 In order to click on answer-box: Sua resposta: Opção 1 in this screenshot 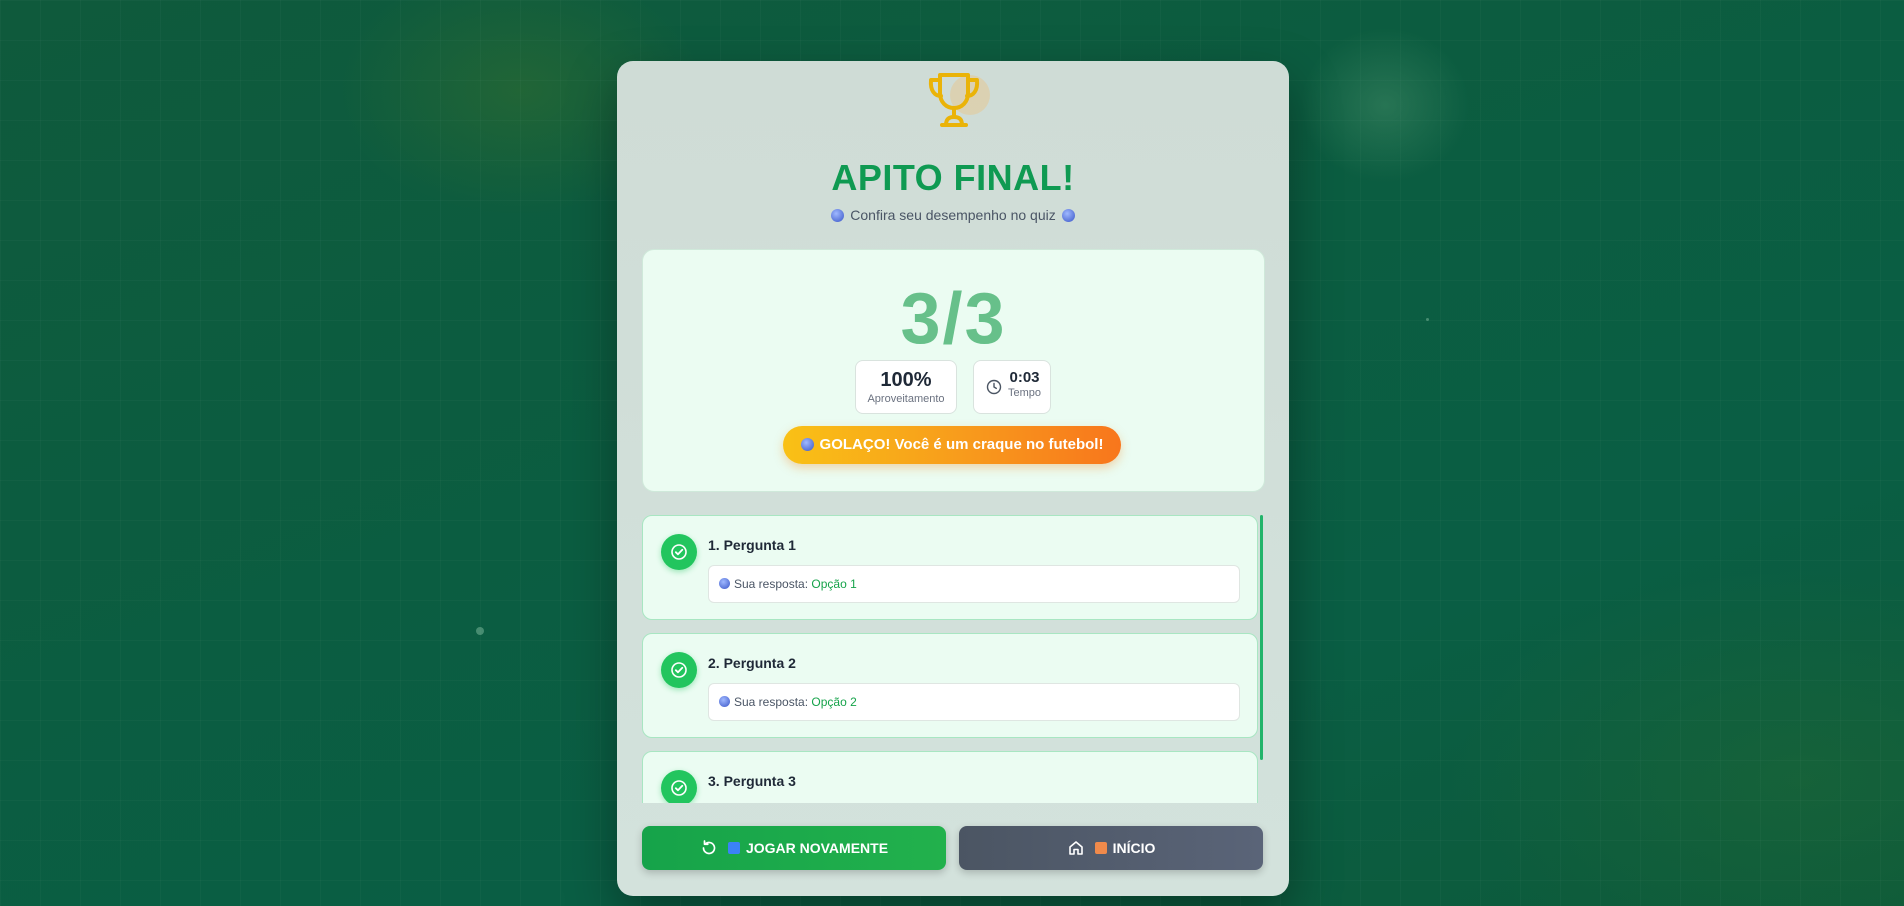, I will do `click(974, 584)`.